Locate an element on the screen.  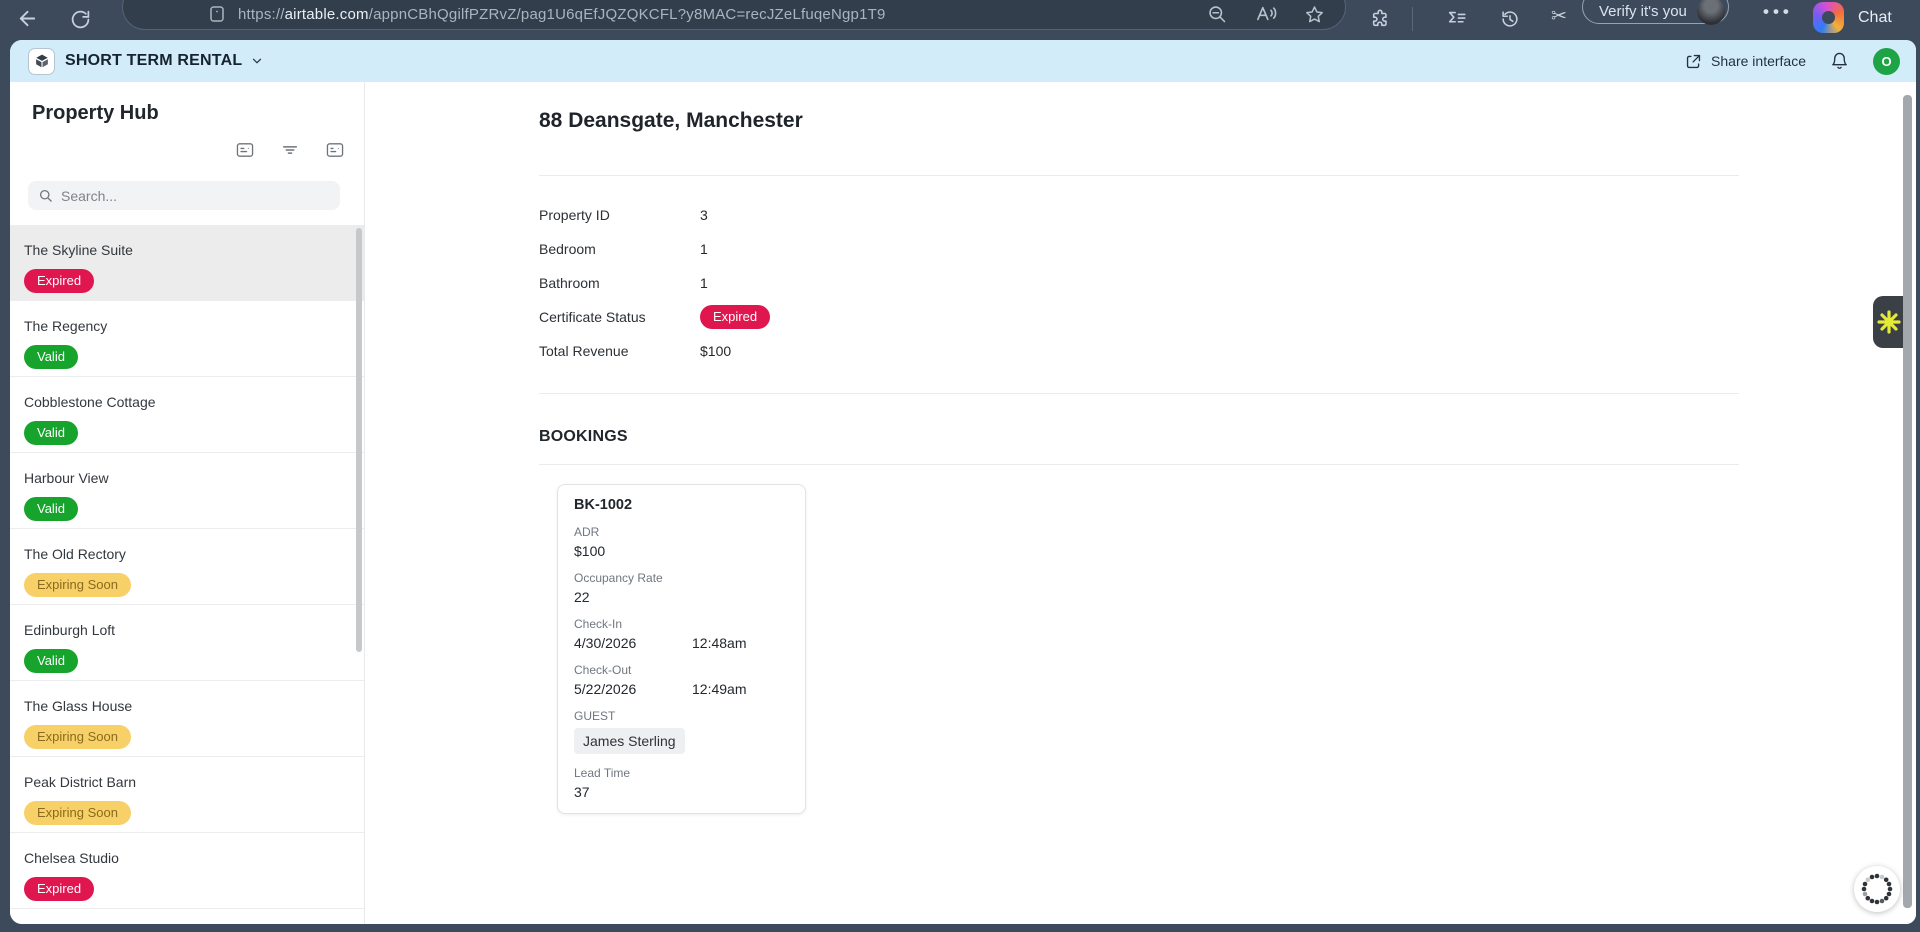
property-name: Edinburgh Loft is located at coordinates (70, 630).